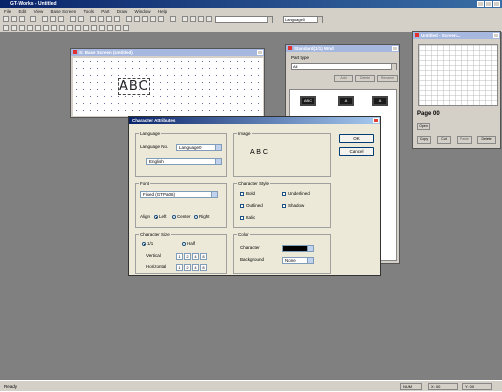  I want to click on back-icon, so click(153, 19).